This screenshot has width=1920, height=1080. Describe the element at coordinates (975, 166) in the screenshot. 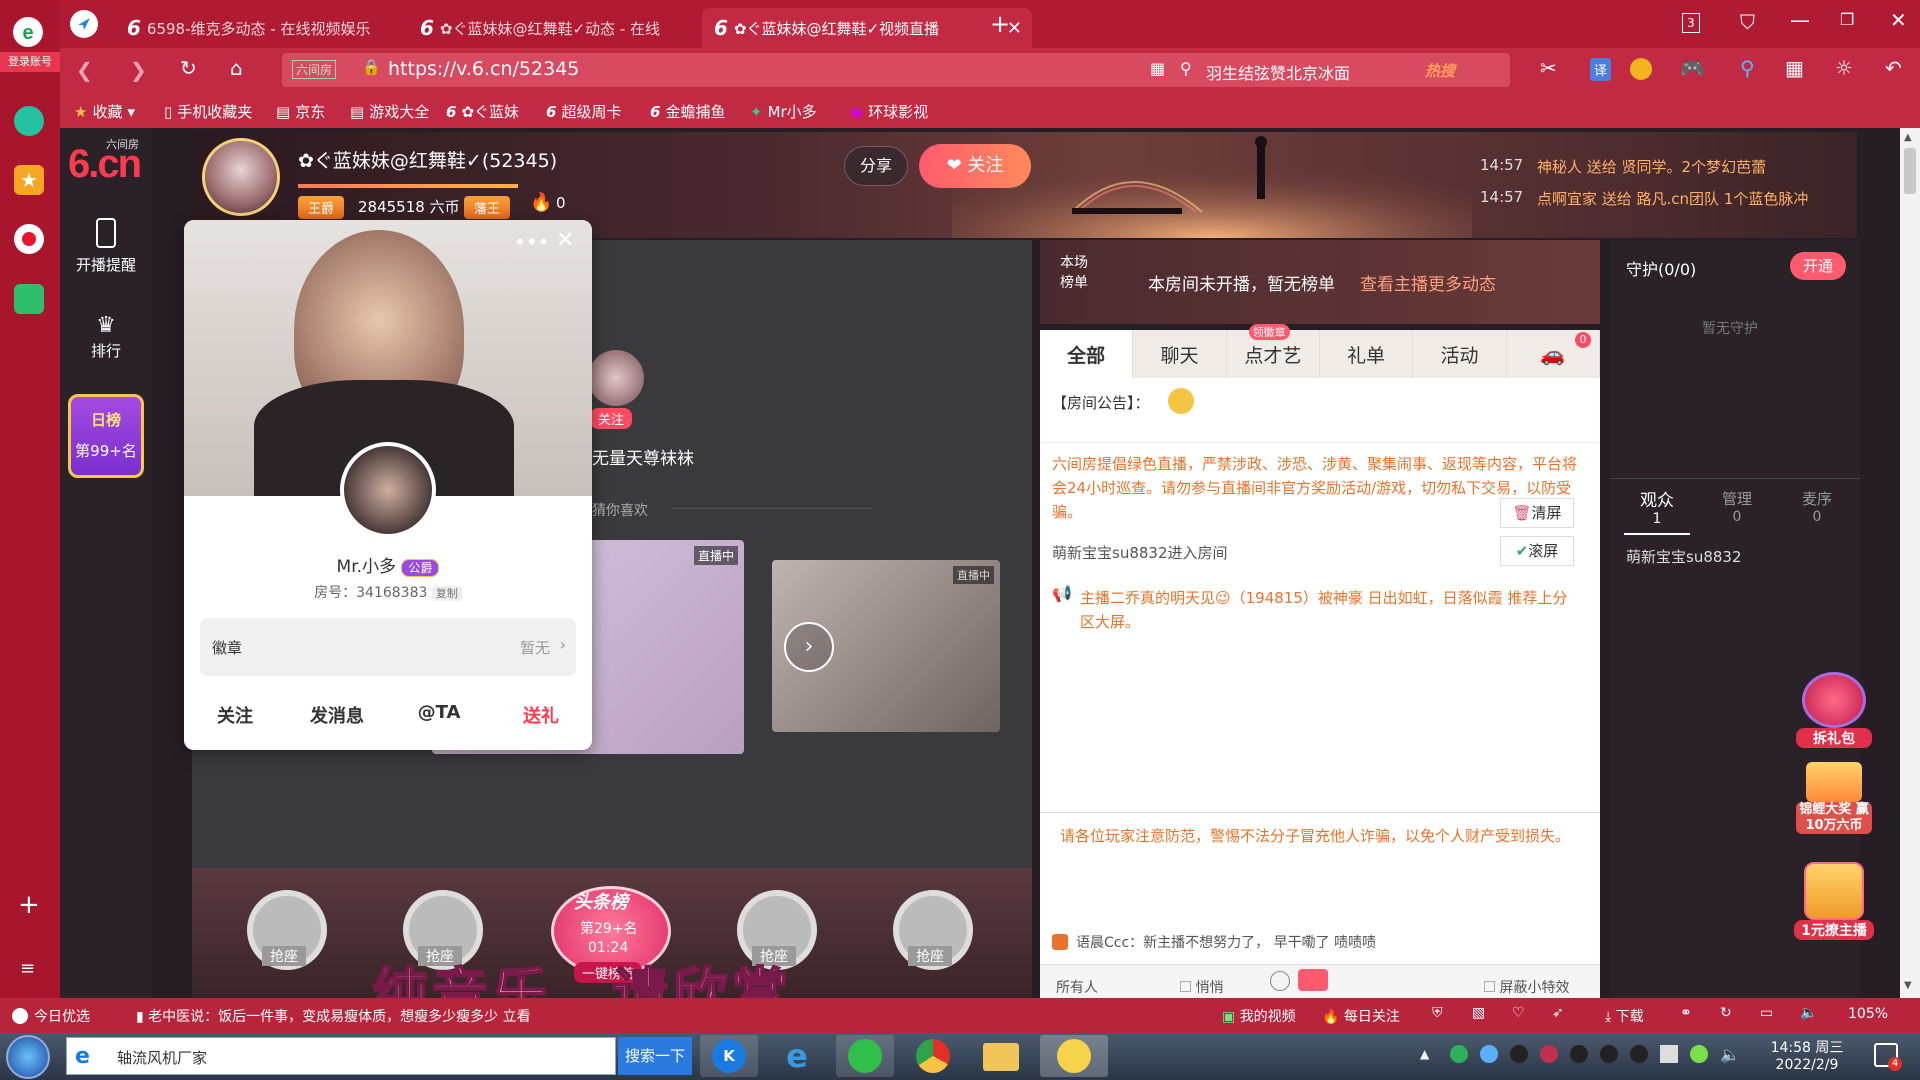

I see `follow-anchor-button: ❤ 关注` at that location.